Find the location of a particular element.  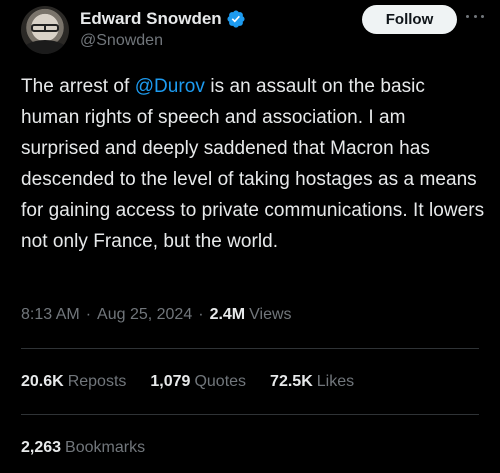

tweet-header: Edward Snowden @Snowden Follow is located at coordinates (250, 32).